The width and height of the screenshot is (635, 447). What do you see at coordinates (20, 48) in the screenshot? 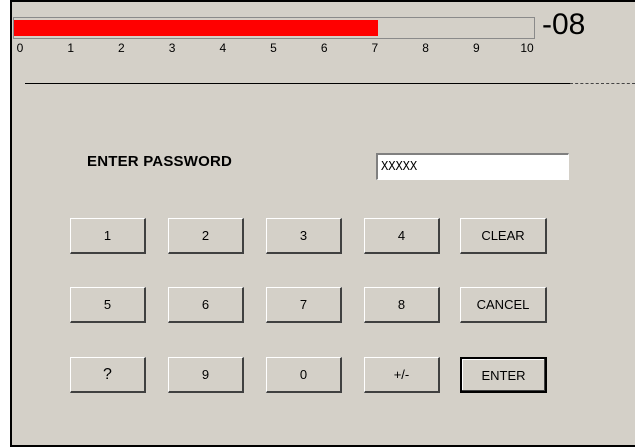
I see `scale-tick-label: 0` at bounding box center [20, 48].